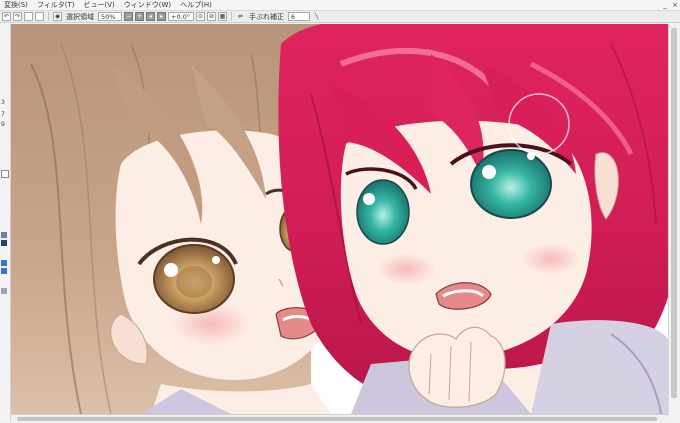 This screenshot has width=680, height=423. What do you see at coordinates (240, 16) in the screenshot?
I see `stabilizer-icon: ⇌` at bounding box center [240, 16].